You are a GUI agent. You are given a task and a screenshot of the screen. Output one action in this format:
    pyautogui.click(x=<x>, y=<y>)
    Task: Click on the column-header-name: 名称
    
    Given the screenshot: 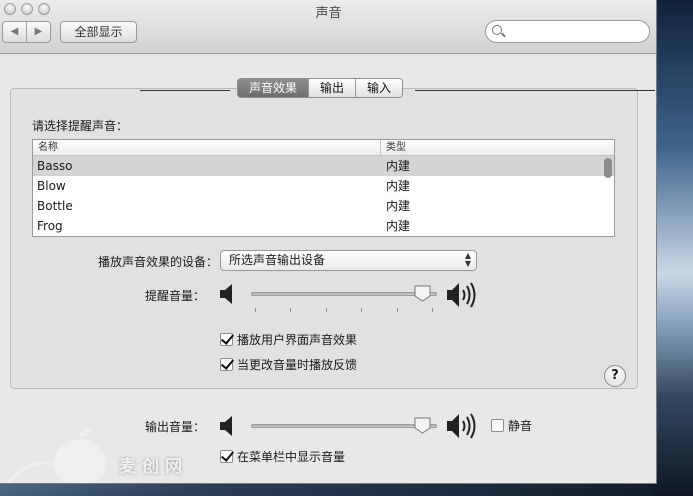 What is the action you would take?
    pyautogui.click(x=207, y=147)
    